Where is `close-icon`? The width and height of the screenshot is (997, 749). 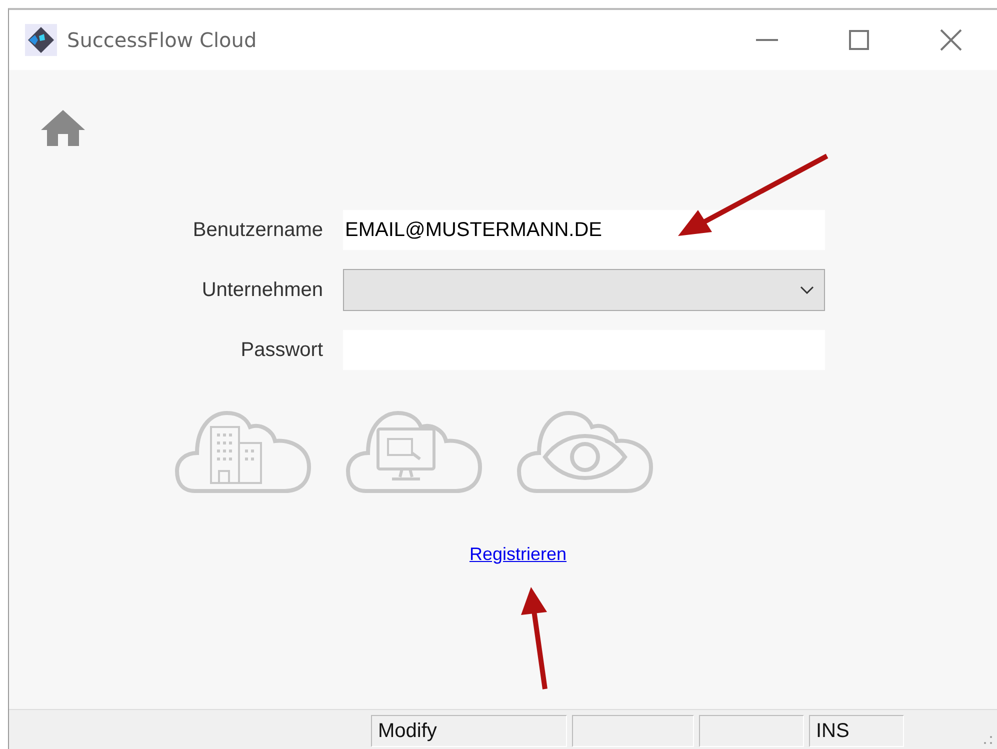 close-icon is located at coordinates (951, 40).